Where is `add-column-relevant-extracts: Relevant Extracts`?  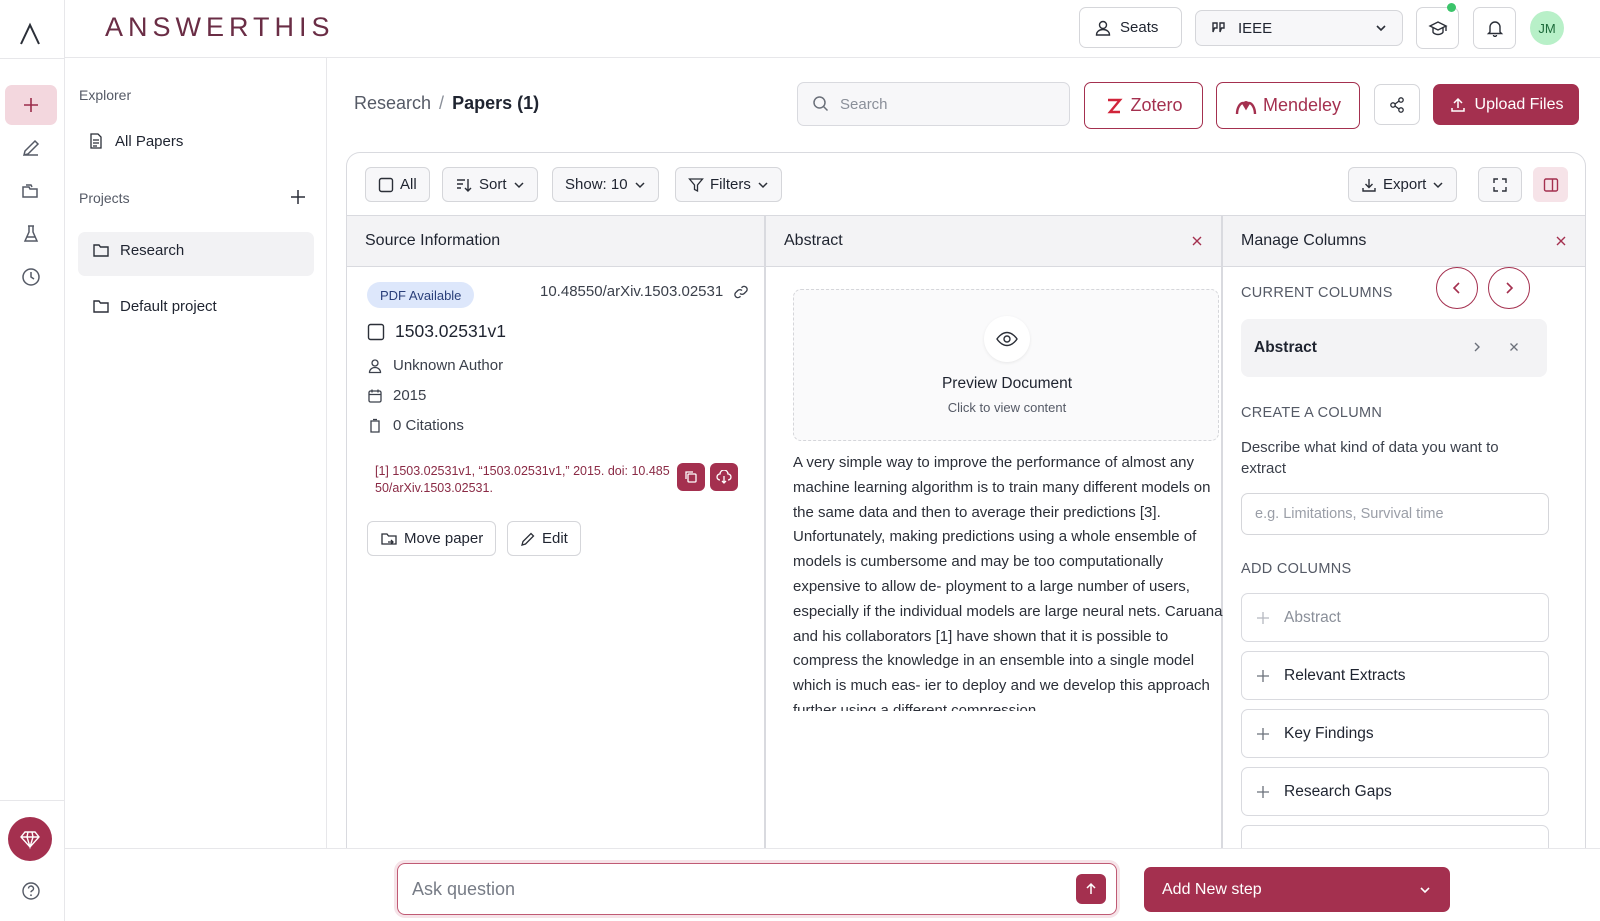
add-column-relevant-extracts: Relevant Extracts is located at coordinates (1395, 675).